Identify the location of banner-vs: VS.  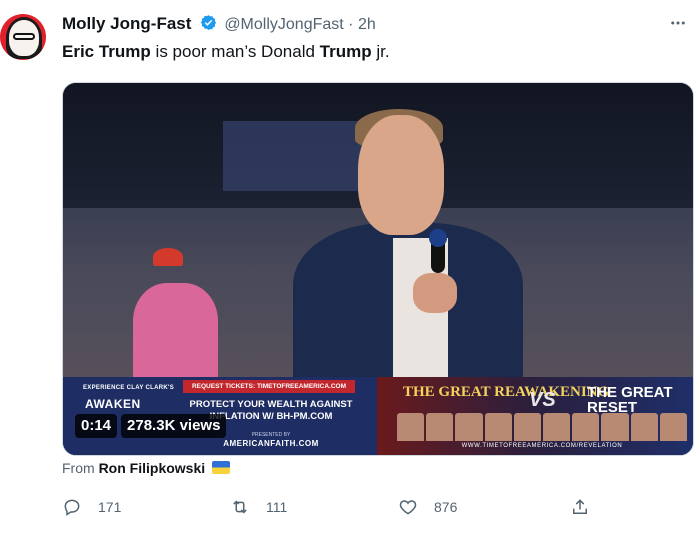
(542, 400).